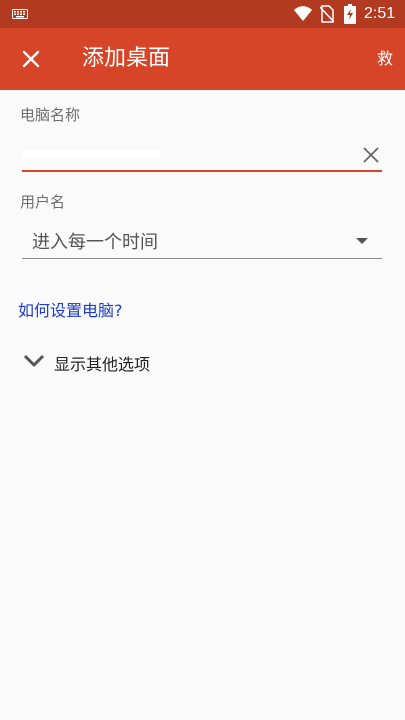  Describe the element at coordinates (380, 13) in the screenshot. I see `clock: 2:51` at that location.